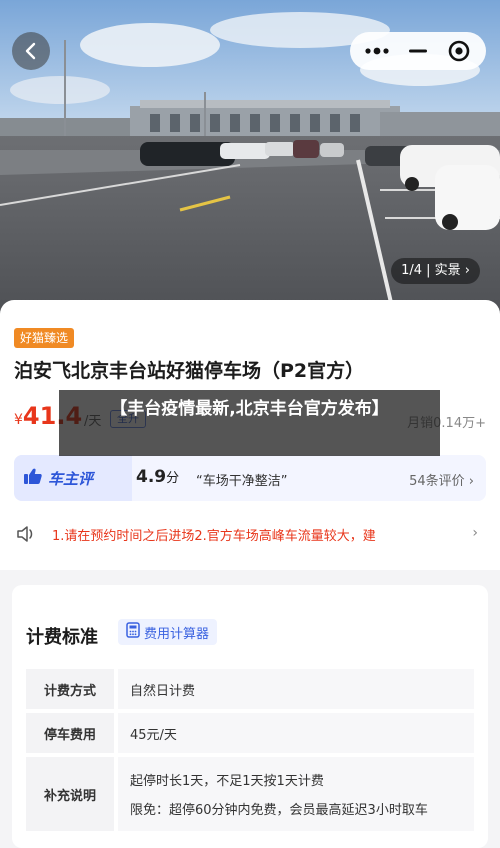  What do you see at coordinates (227, 781) in the screenshot?
I see `row-value-text: 起停时长1天，不足1天按1天计费` at bounding box center [227, 781].